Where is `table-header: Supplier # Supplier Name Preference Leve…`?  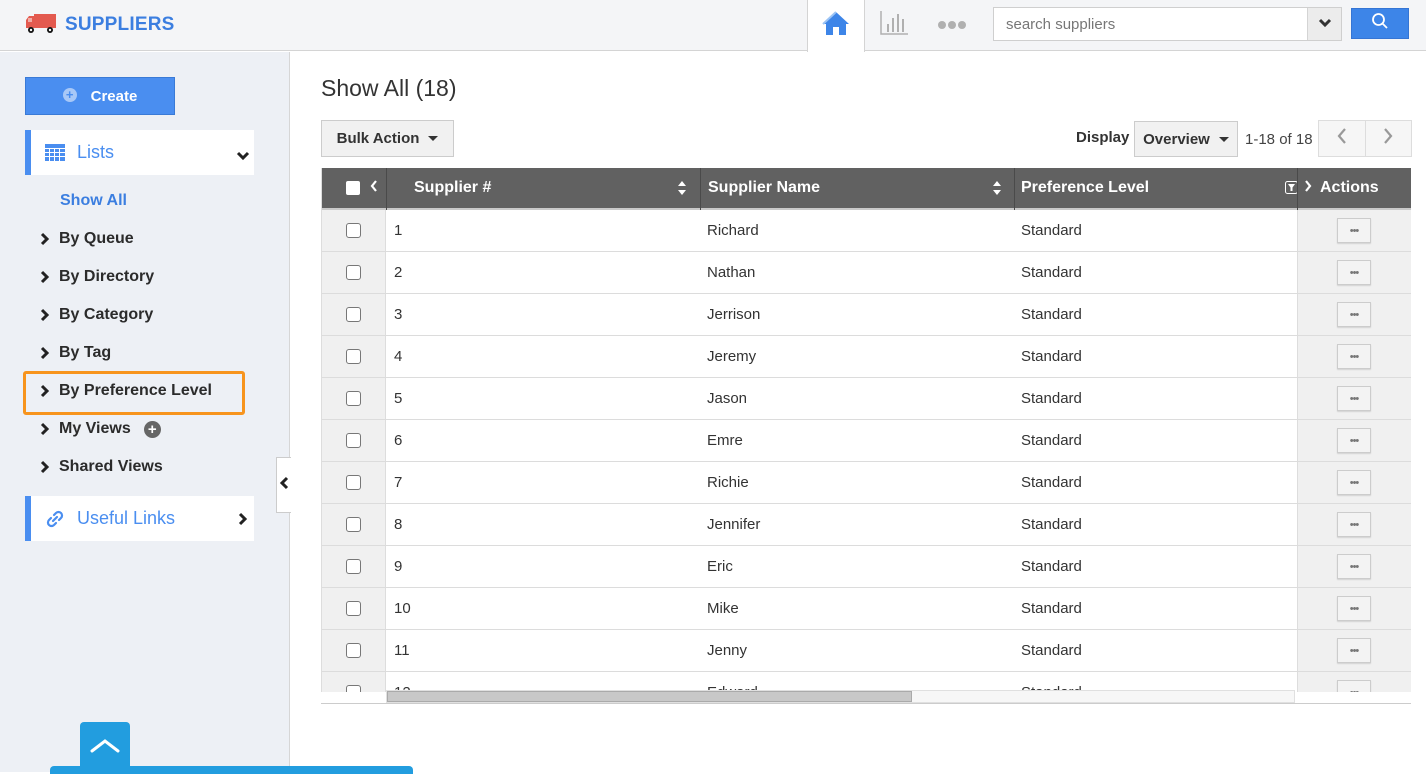
table-header: Supplier # Supplier Name Preference Leve… is located at coordinates (866, 189).